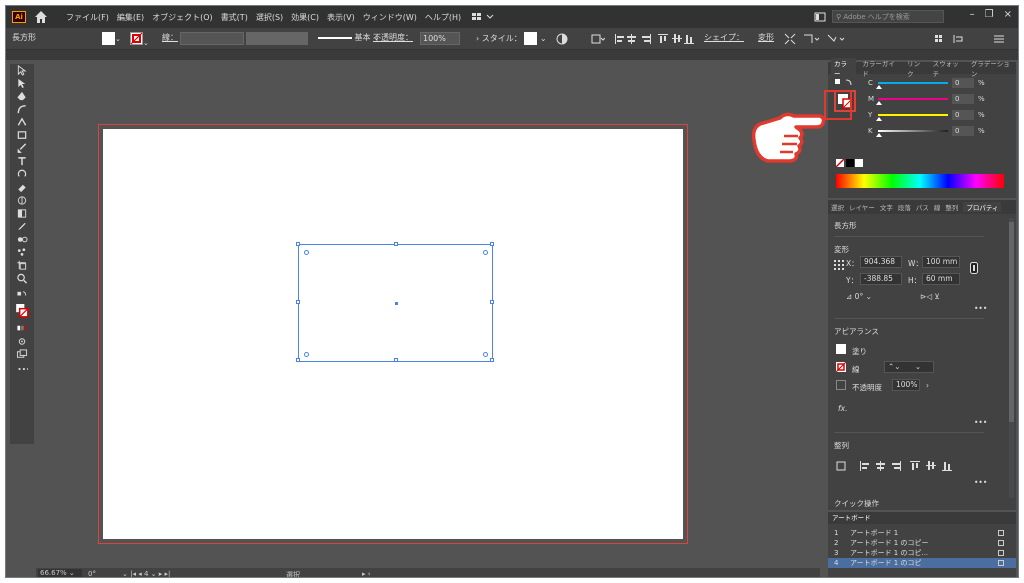 The height and width of the screenshot is (583, 1024). I want to click on constrain-proportions-icon, so click(974, 268).